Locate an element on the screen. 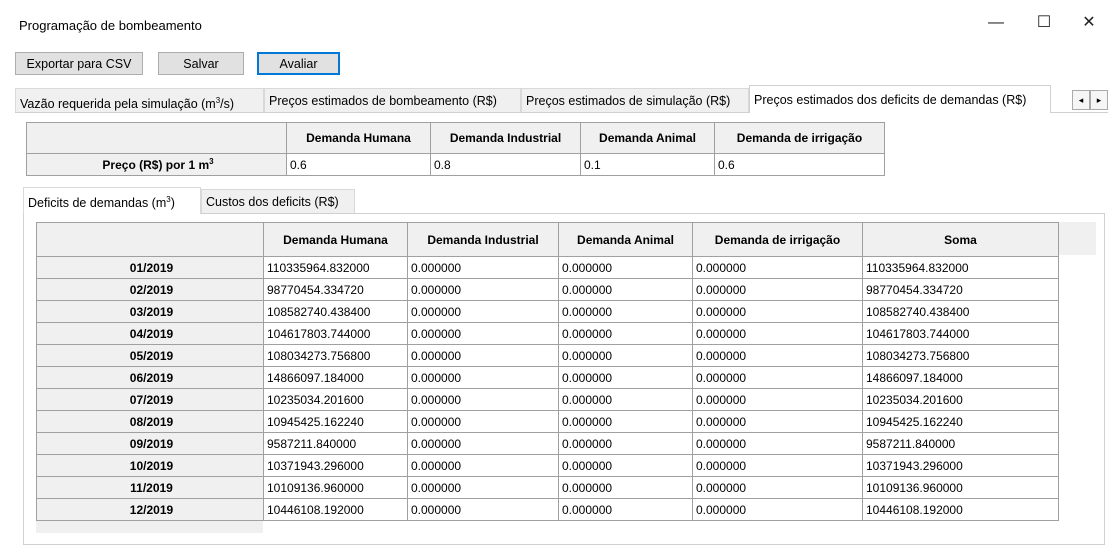 The height and width of the screenshot is (551, 1108). row-header: Preço (R$) por 1 m3 is located at coordinates (156, 164).